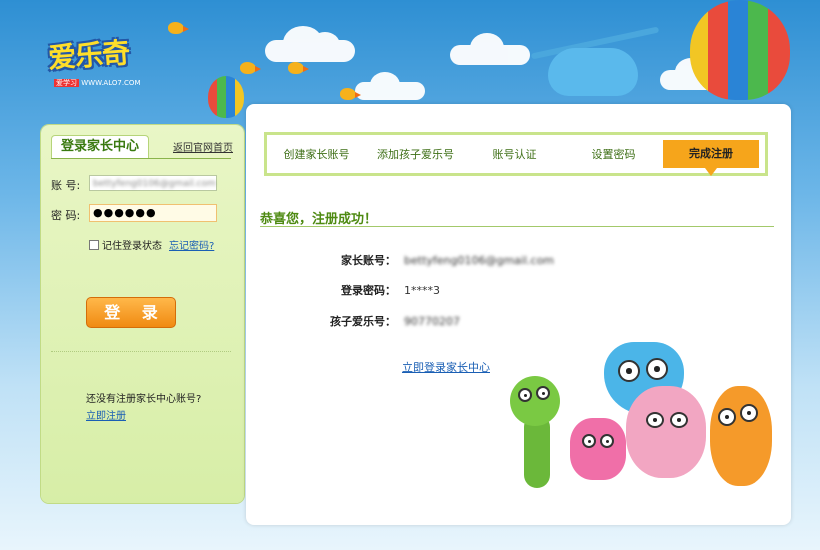 The height and width of the screenshot is (550, 820). I want to click on account-input: bettyfeng0106@gmail.com, so click(153, 183).